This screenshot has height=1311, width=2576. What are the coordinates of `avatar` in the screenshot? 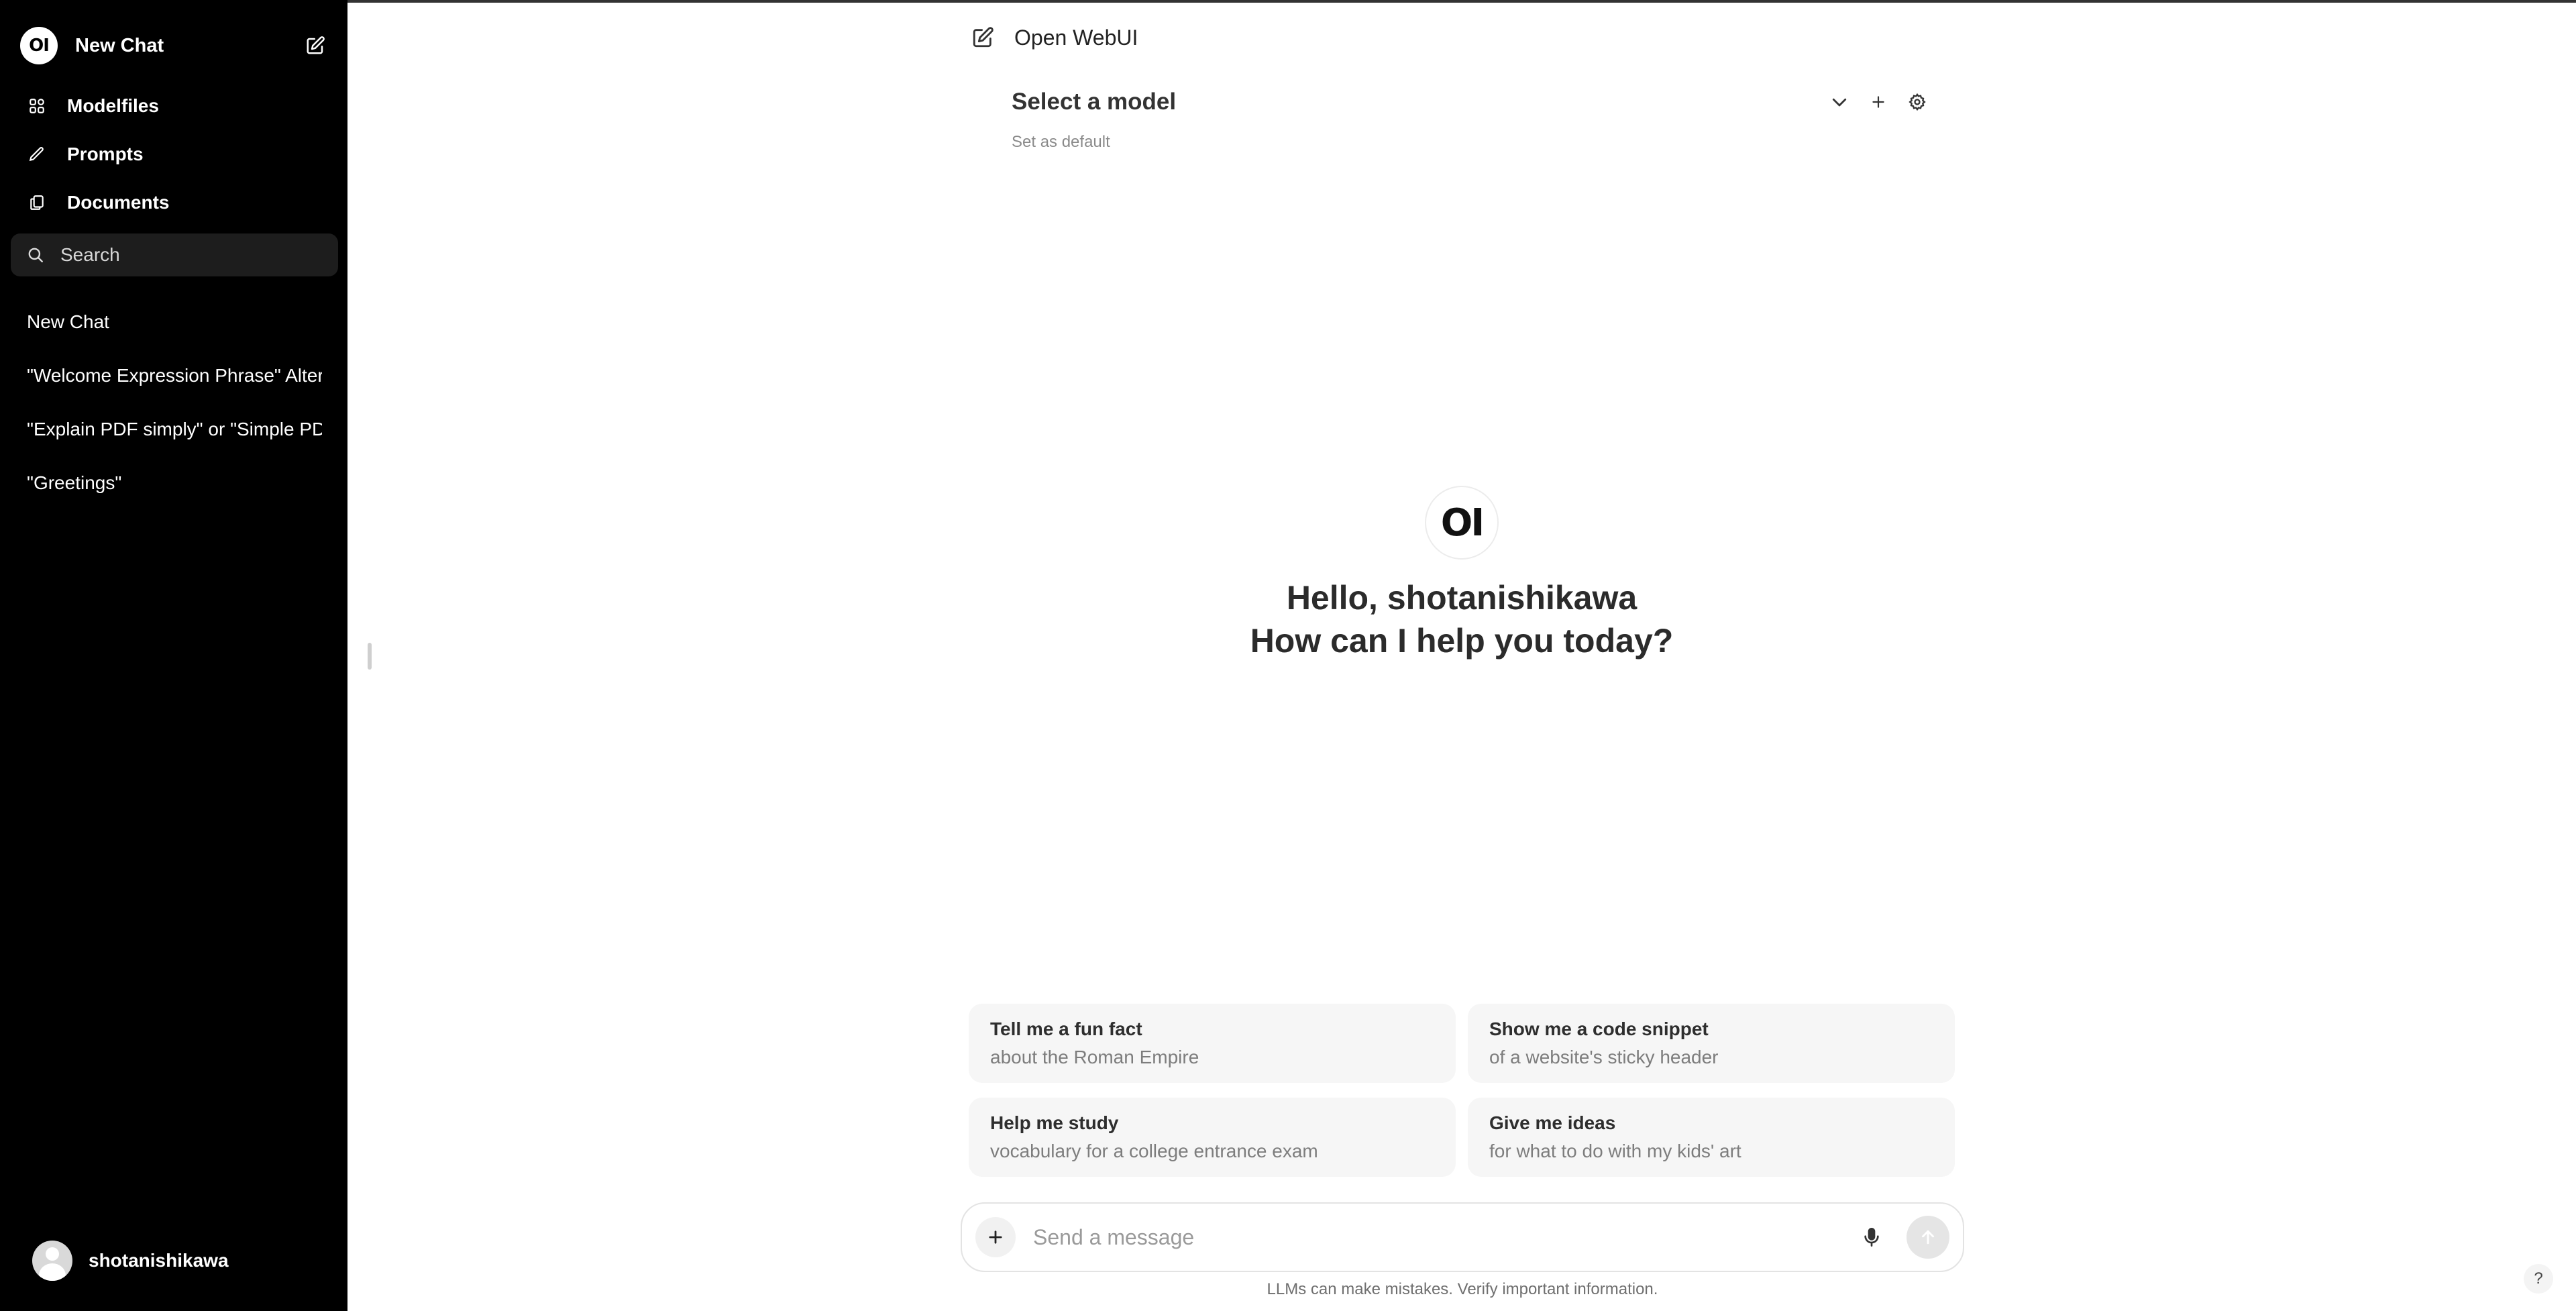 It's located at (52, 1261).